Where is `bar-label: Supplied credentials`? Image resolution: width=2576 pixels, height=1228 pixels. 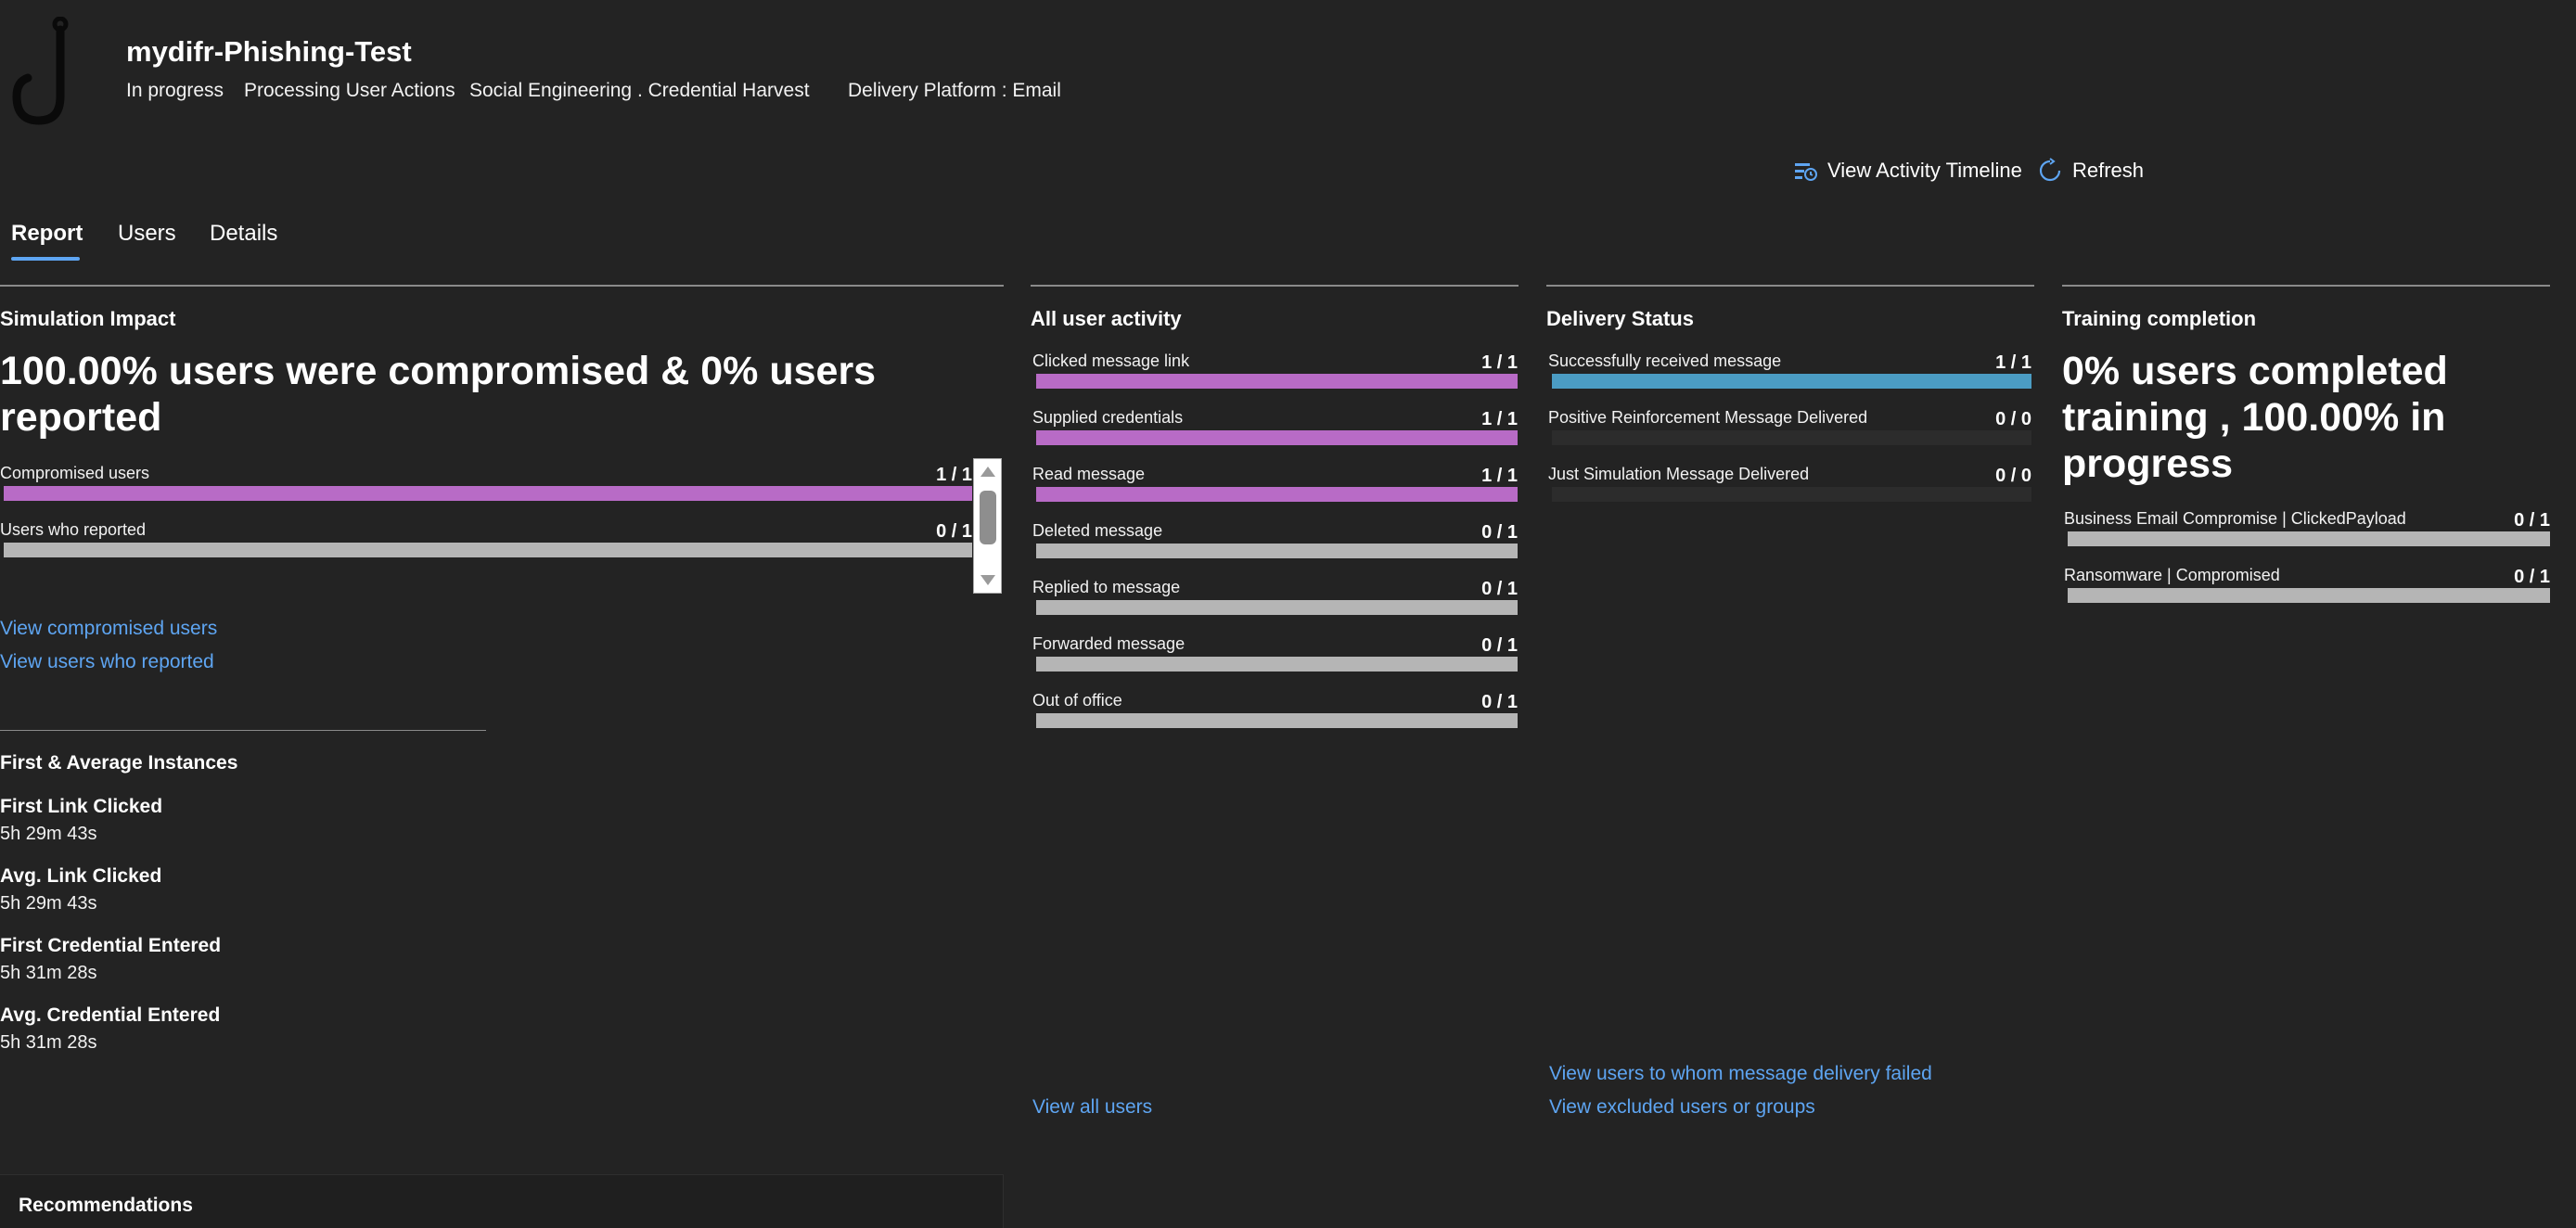
bar-label: Supplied credentials is located at coordinates (1108, 418).